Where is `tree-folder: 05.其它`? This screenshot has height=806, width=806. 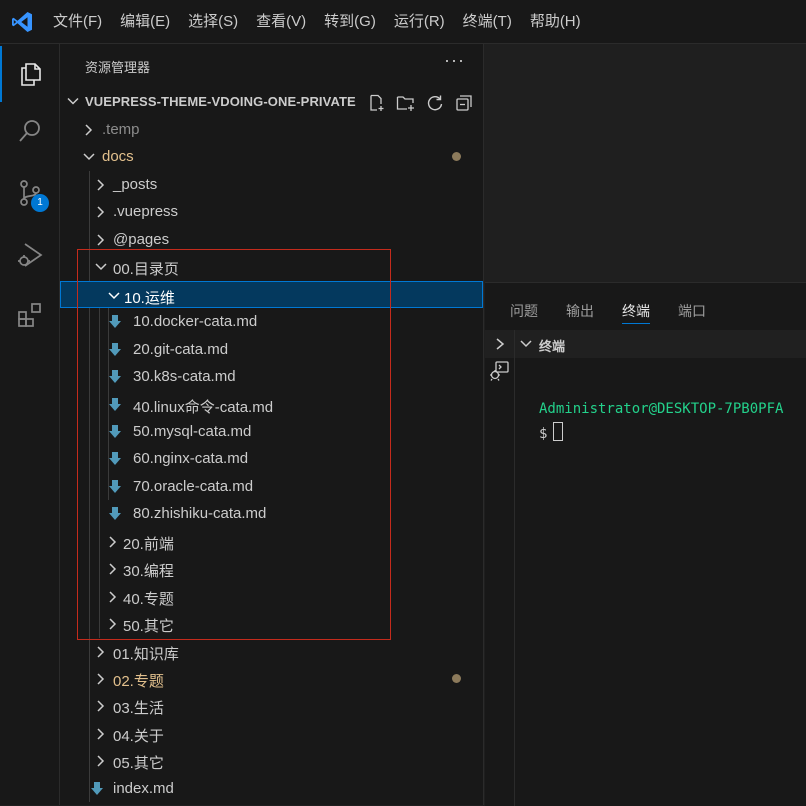
tree-folder: 05.其它 is located at coordinates (271, 760).